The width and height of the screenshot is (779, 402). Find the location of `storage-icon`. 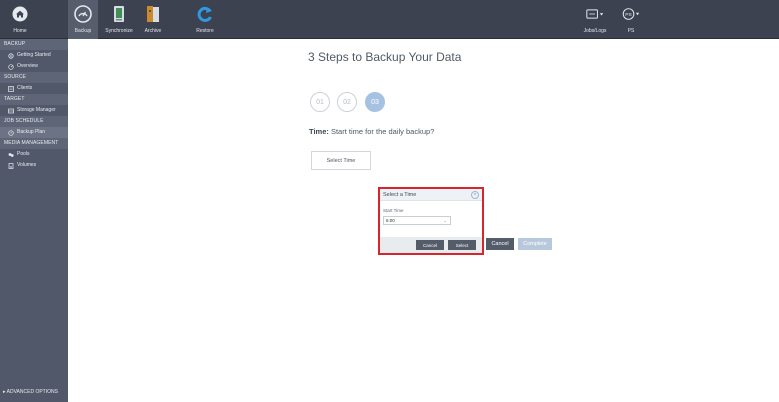

storage-icon is located at coordinates (11, 111).